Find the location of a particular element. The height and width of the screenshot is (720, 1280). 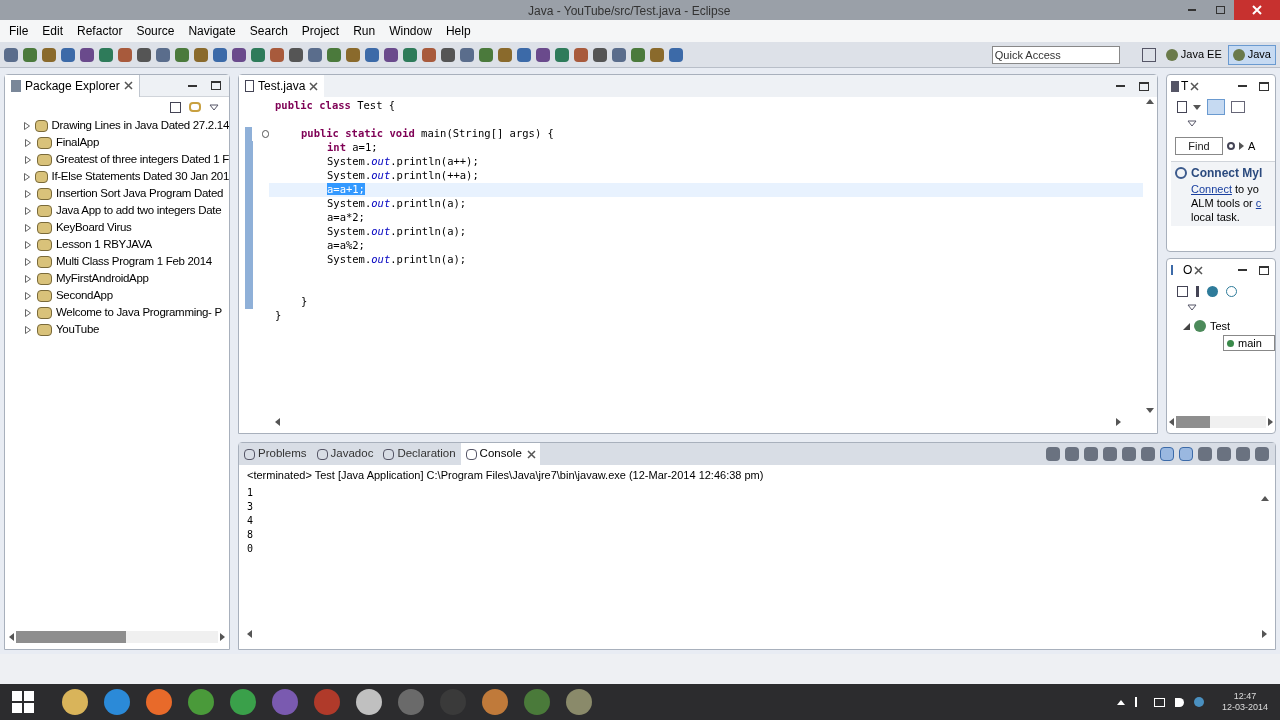

menu-item: Search is located at coordinates (268, 31).